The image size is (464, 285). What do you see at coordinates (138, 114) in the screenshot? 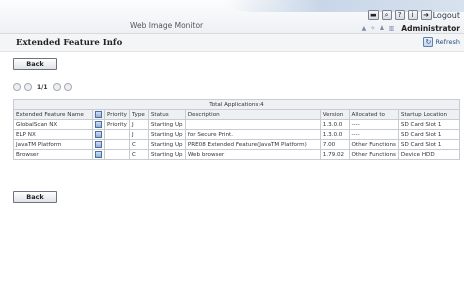
I see `column-header: Type` at bounding box center [138, 114].